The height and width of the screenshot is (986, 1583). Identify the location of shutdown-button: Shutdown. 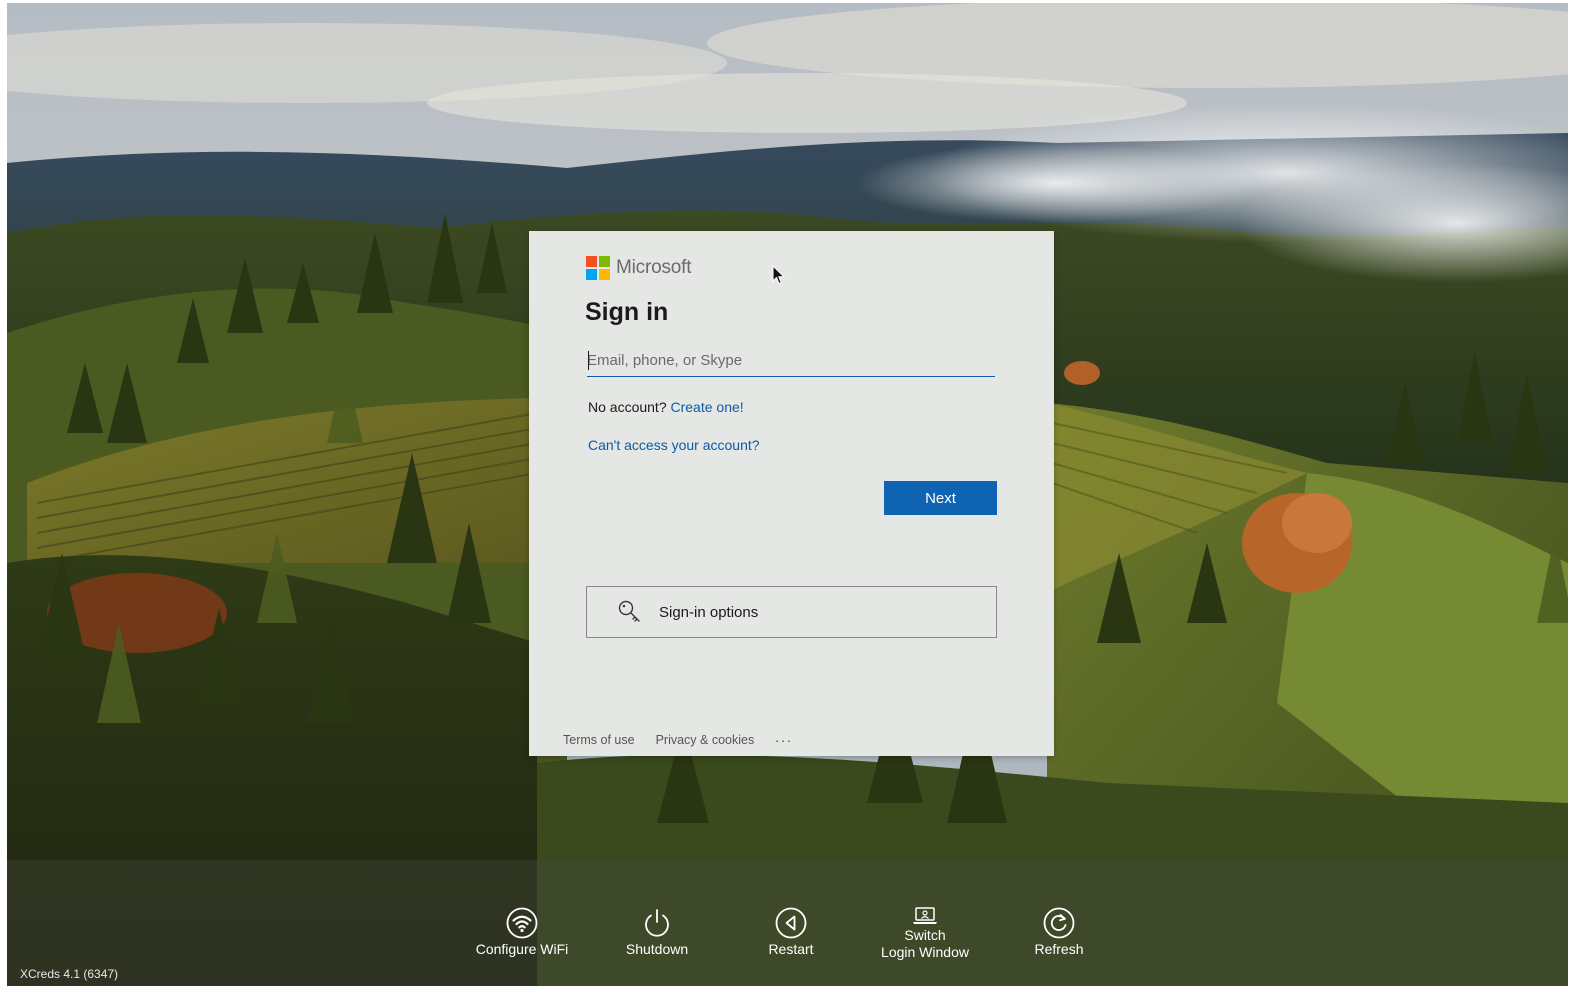
(657, 932).